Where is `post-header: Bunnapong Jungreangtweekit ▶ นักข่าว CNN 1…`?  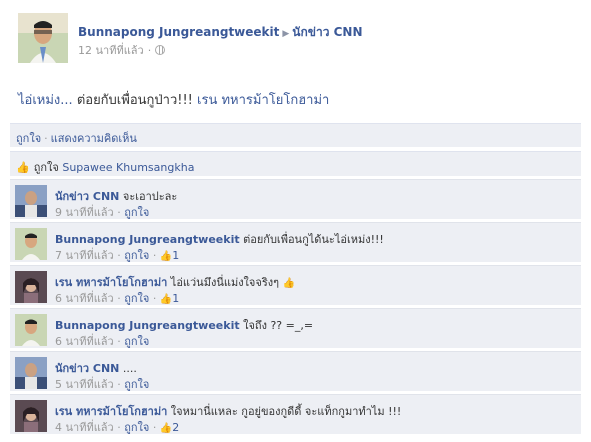
post-header: Bunnapong Jungreangtweekit ▶ นักข่าว CNN 1… is located at coordinates (298, 39).